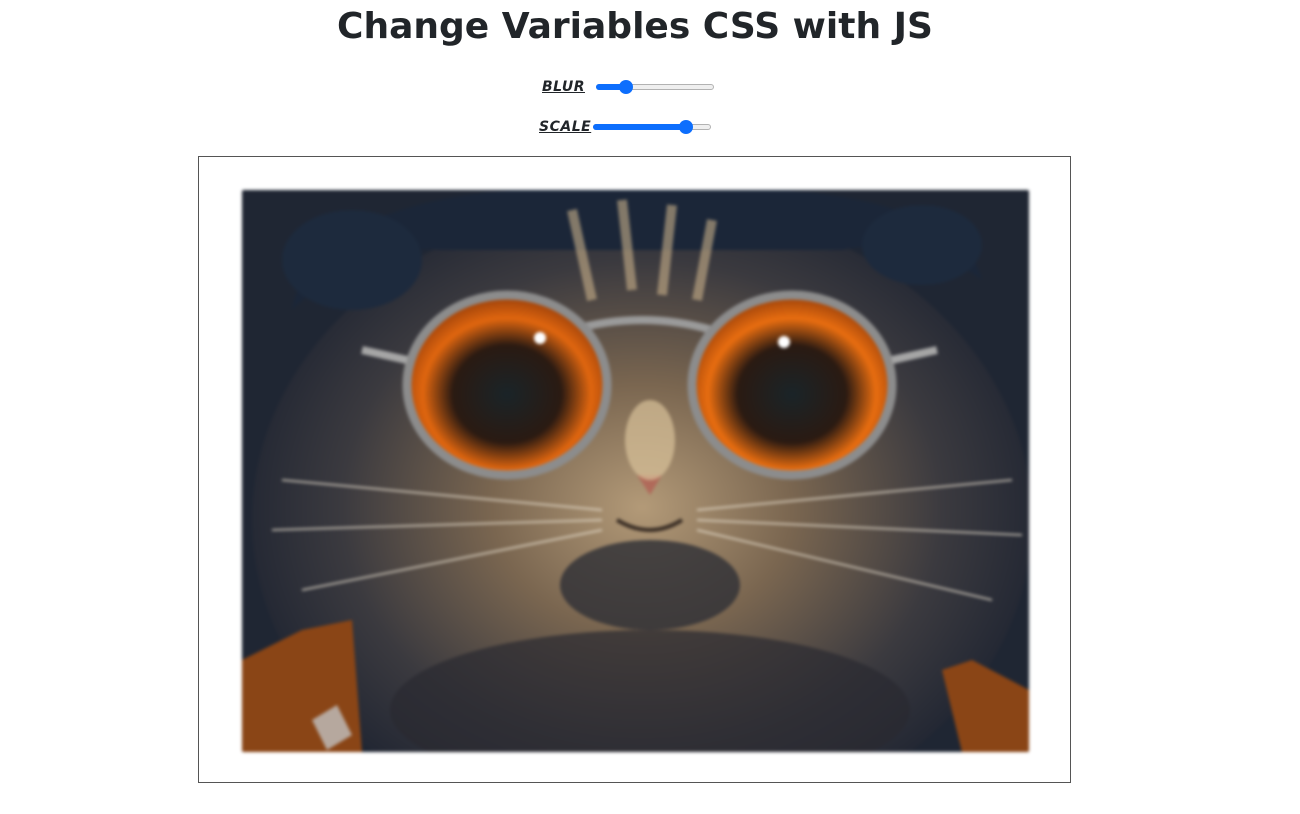  I want to click on blur-label: BLUR, so click(563, 87).